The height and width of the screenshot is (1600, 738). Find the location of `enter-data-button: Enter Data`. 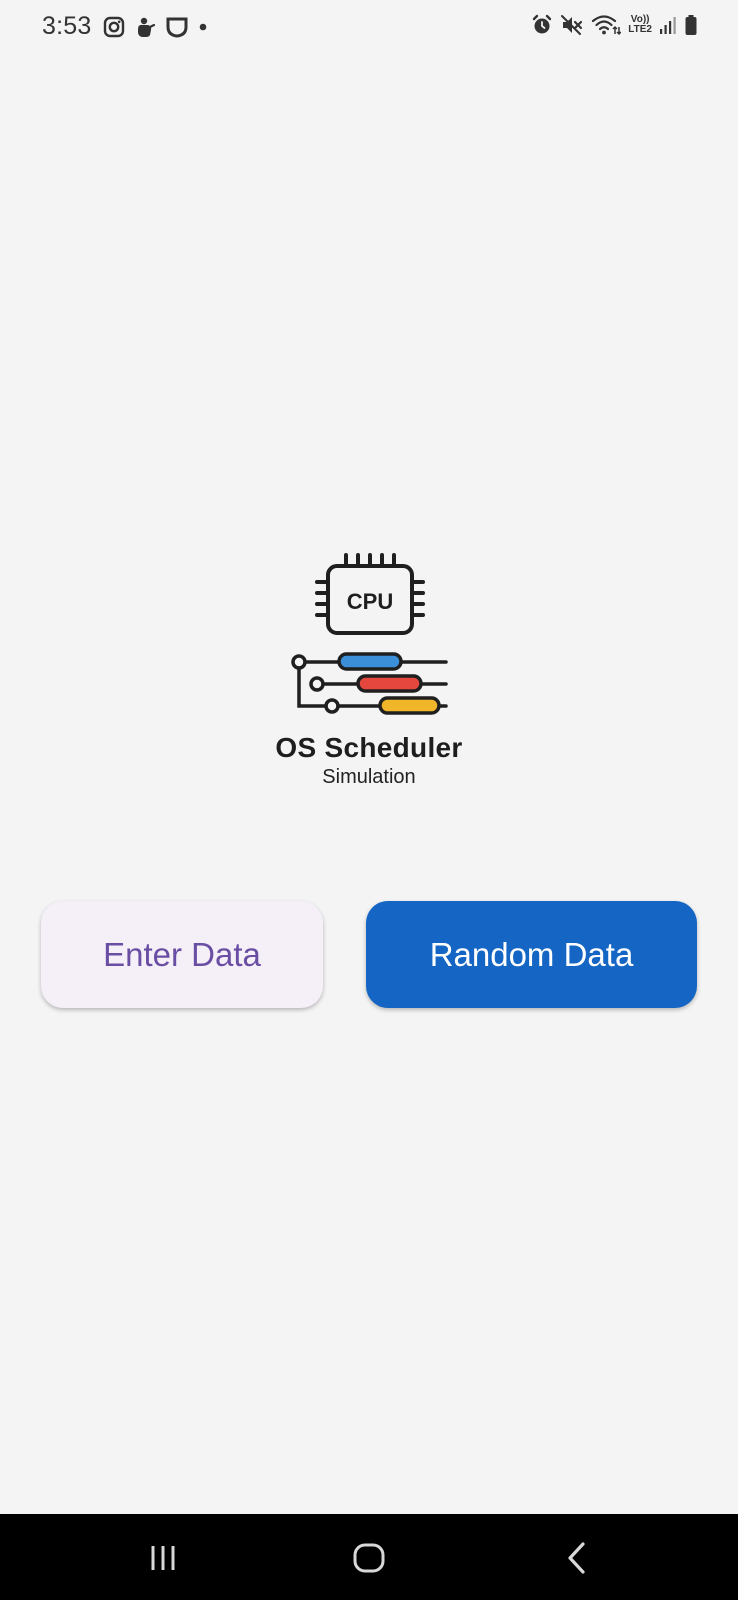

enter-data-button: Enter Data is located at coordinates (182, 954).